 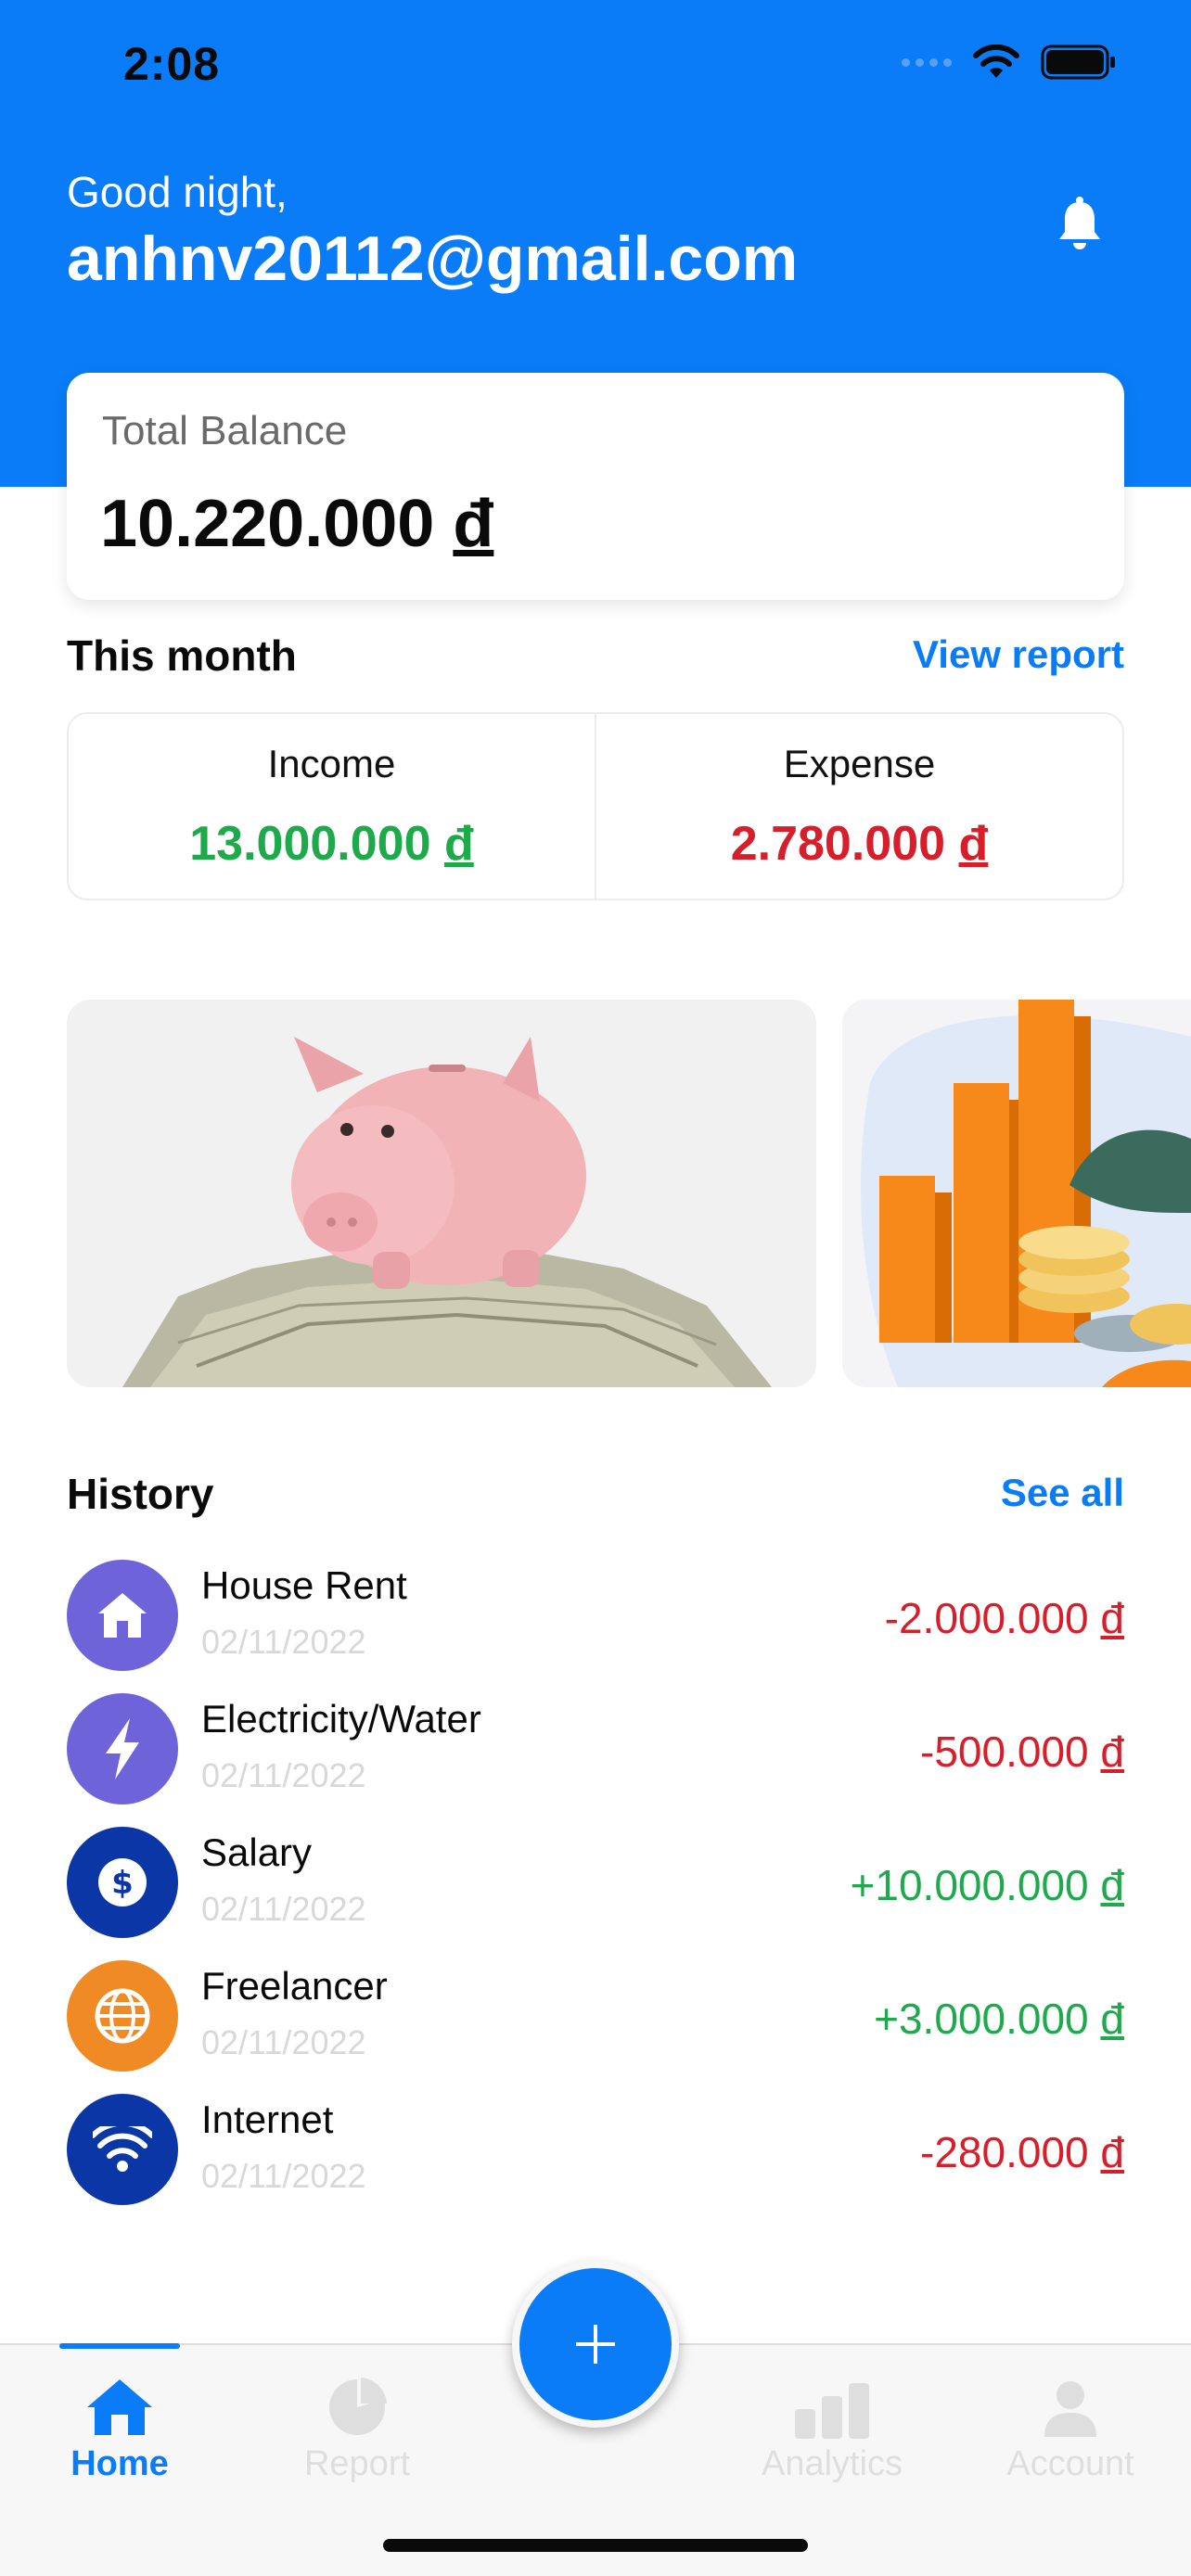 I want to click on balance-currency: đ, so click(x=473, y=524).